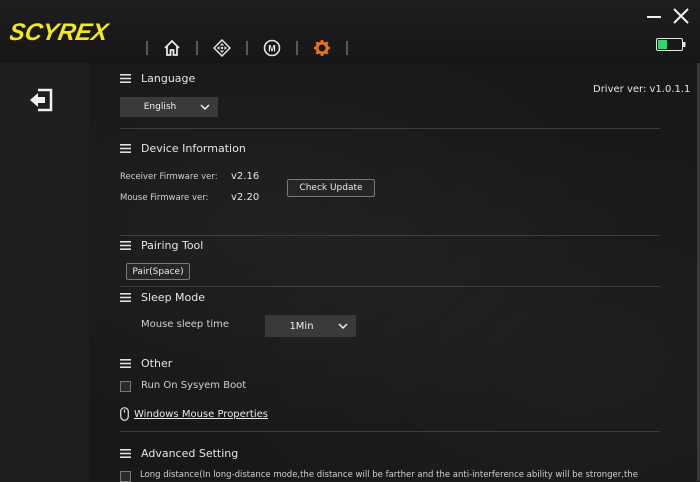 The width and height of the screenshot is (700, 482). Describe the element at coordinates (331, 188) in the screenshot. I see `check-update-button: Check Update` at that location.